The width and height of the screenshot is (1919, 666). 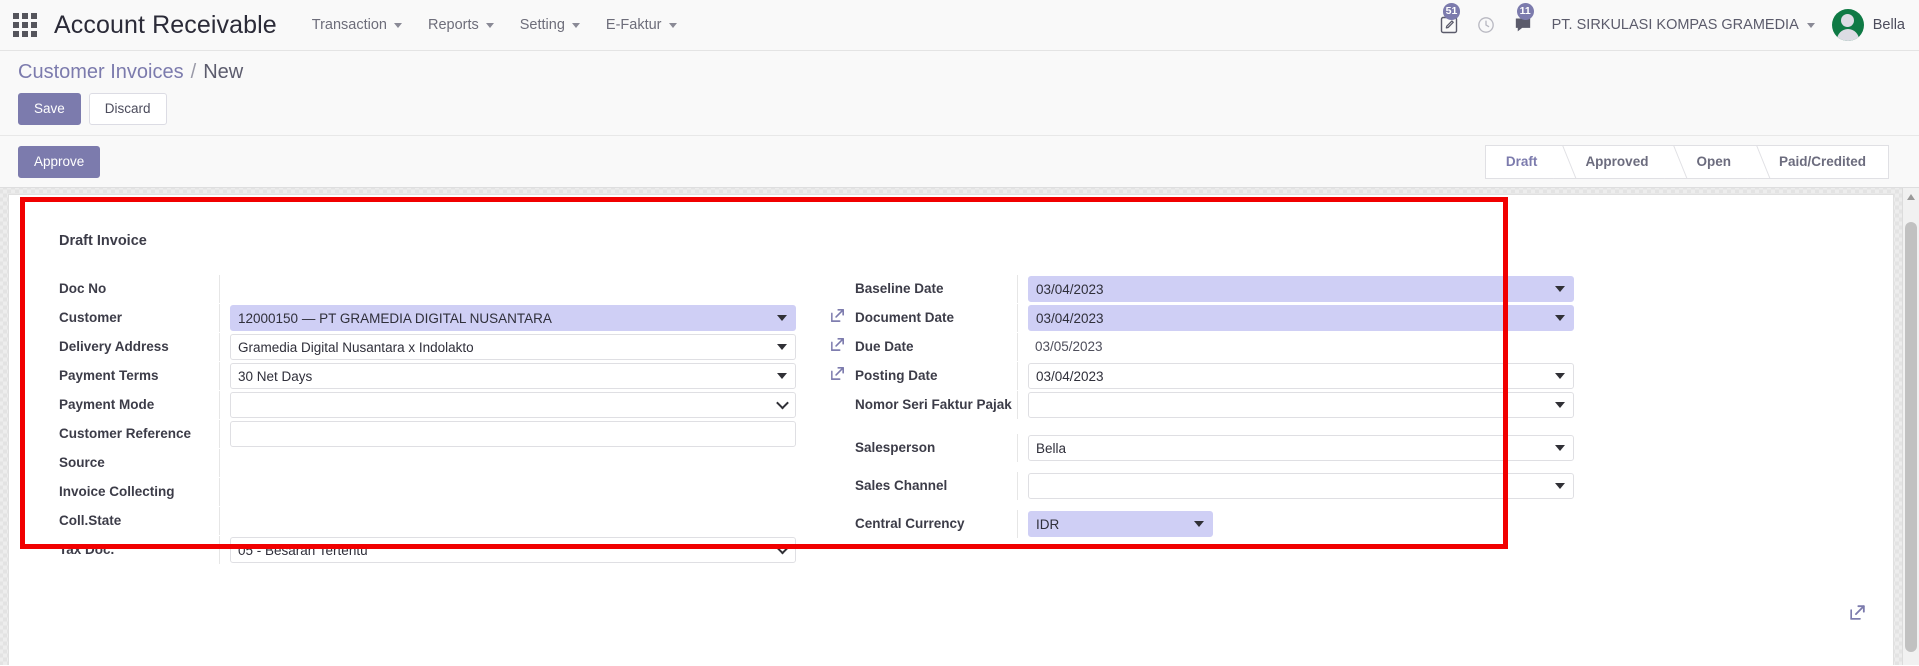 What do you see at coordinates (1301, 486) in the screenshot?
I see `sales-channel-select` at bounding box center [1301, 486].